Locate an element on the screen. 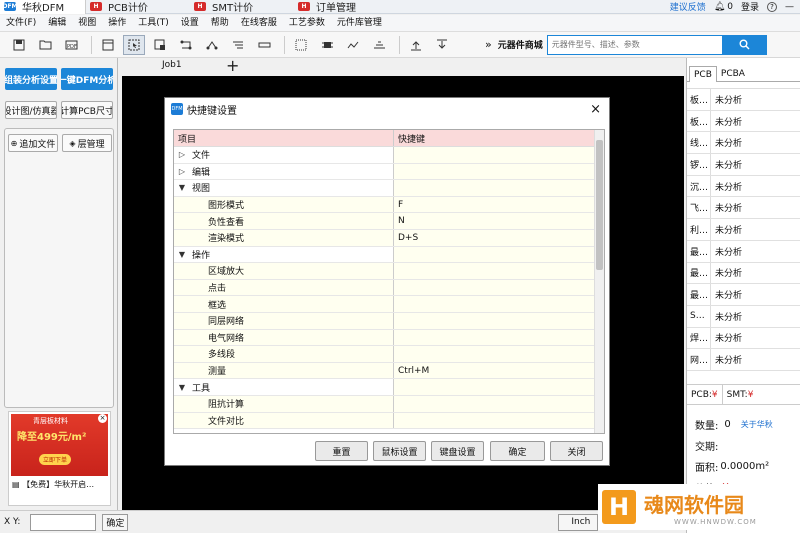 The image size is (800, 533). menu-item: 设置 is located at coordinates (190, 23).